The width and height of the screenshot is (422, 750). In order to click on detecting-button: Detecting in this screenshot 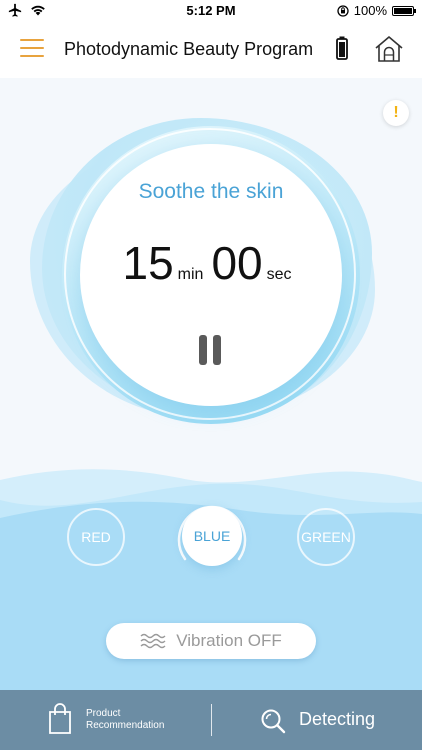, I will do `click(317, 720)`.